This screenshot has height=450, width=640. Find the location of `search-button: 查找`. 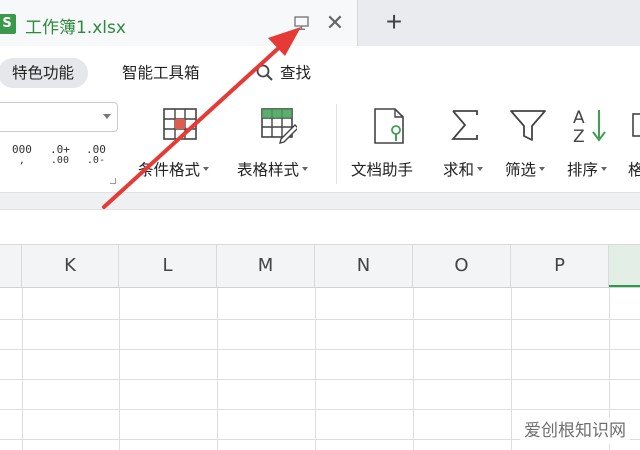

search-button: 查找 is located at coordinates (283, 73).